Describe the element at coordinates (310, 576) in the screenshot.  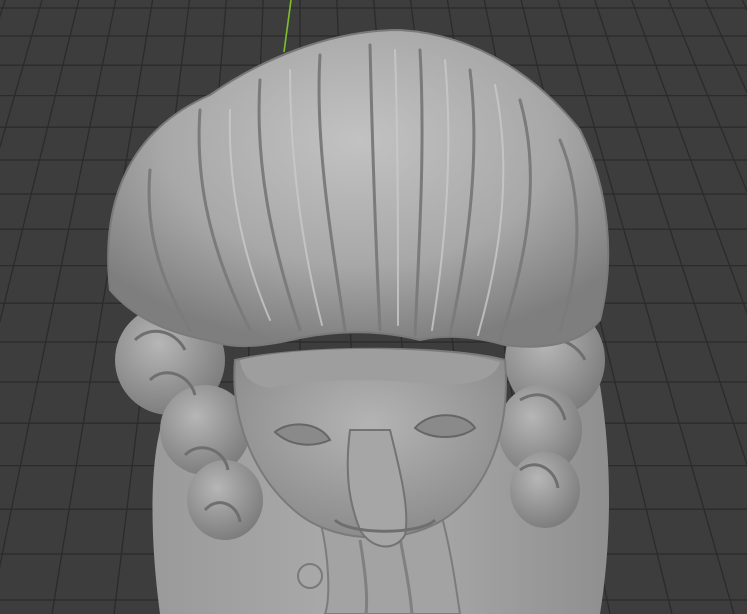
I see `coat-button` at that location.